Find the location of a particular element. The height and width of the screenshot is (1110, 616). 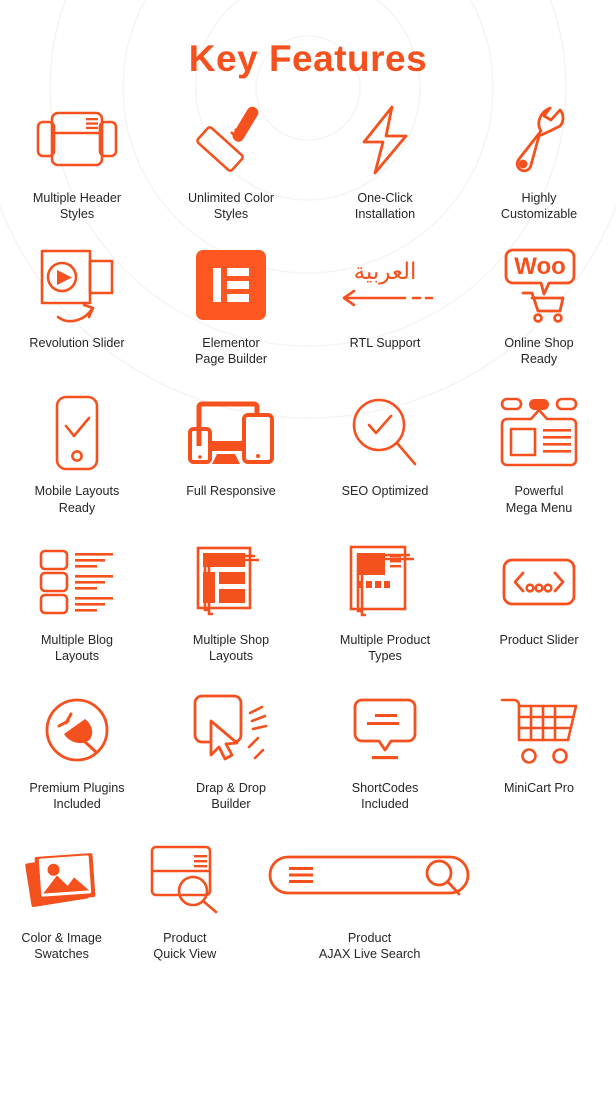

feature-card-drag-drop-builder: Drap & Drop Builder is located at coordinates (231, 750).